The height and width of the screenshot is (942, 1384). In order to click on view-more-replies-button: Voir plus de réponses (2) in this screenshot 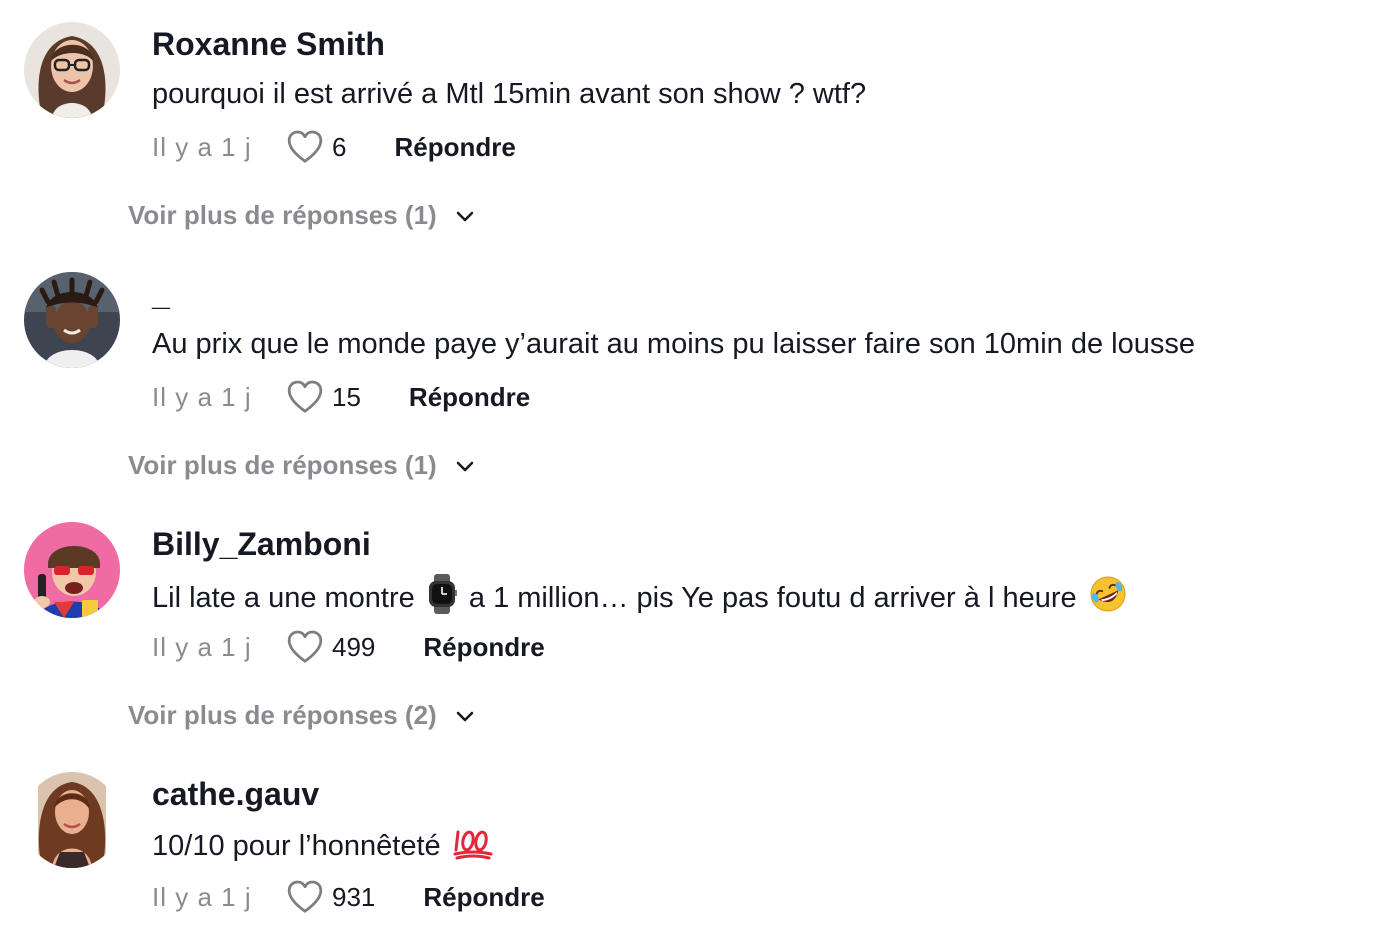, I will do `click(302, 715)`.